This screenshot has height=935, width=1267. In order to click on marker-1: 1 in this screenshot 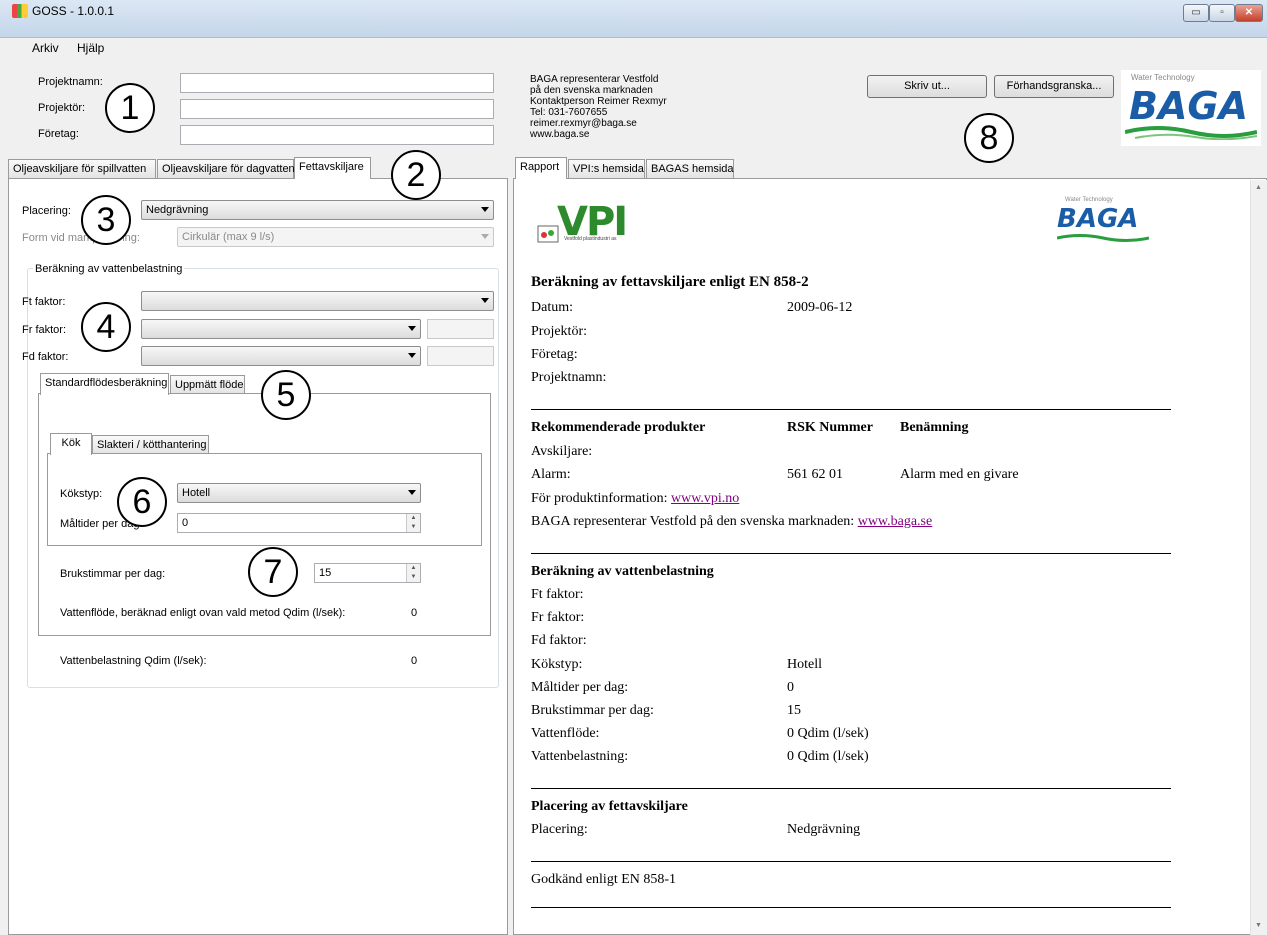, I will do `click(130, 108)`.